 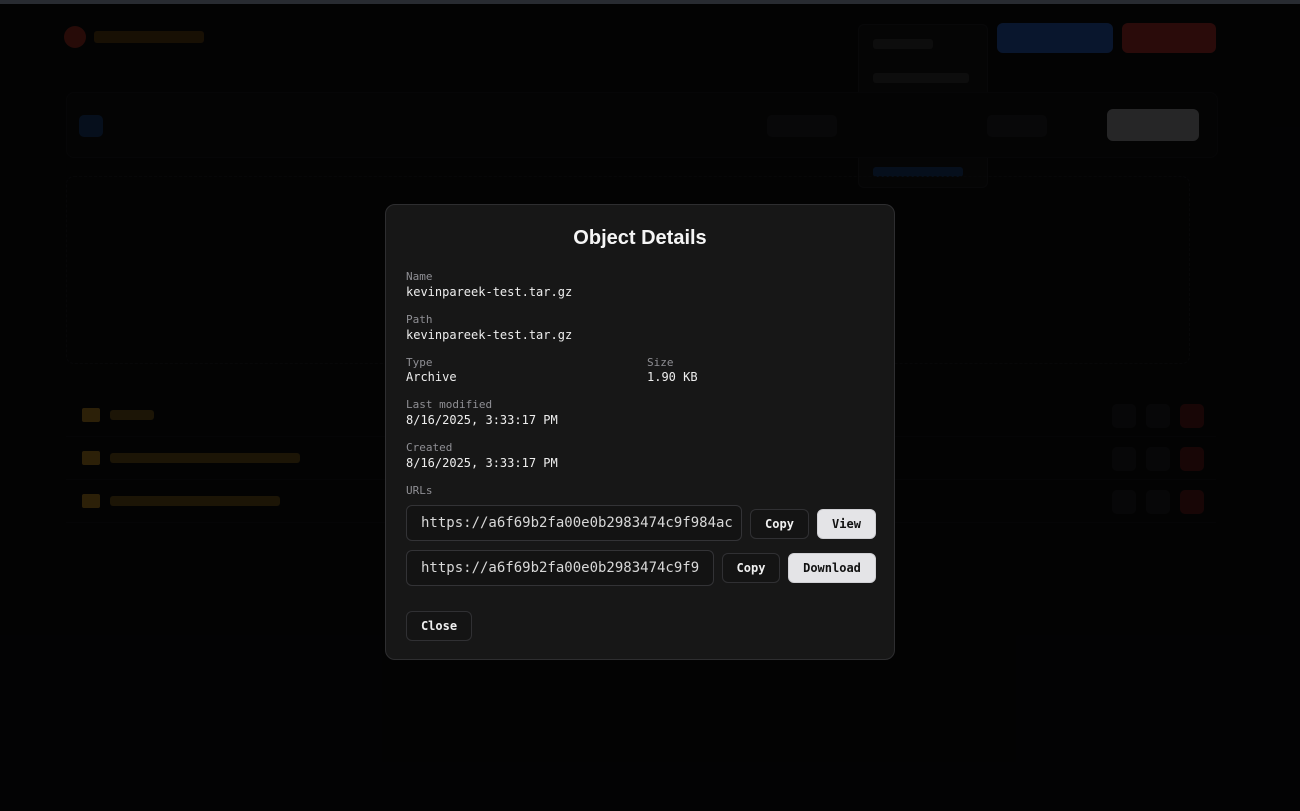 I want to click on path-value: kevinpareek-test.tar.gz, so click(x=489, y=335).